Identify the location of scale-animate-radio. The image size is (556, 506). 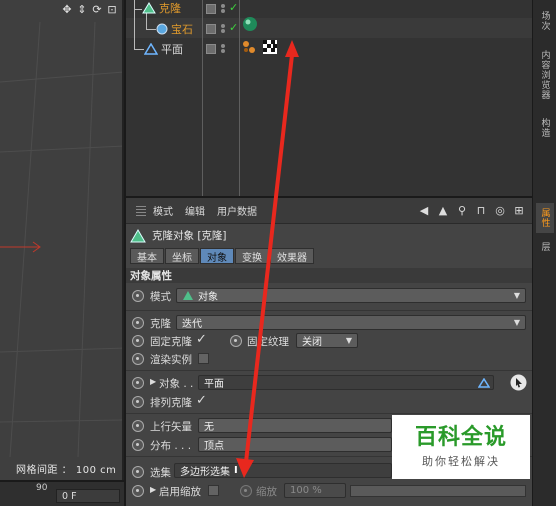
(246, 491).